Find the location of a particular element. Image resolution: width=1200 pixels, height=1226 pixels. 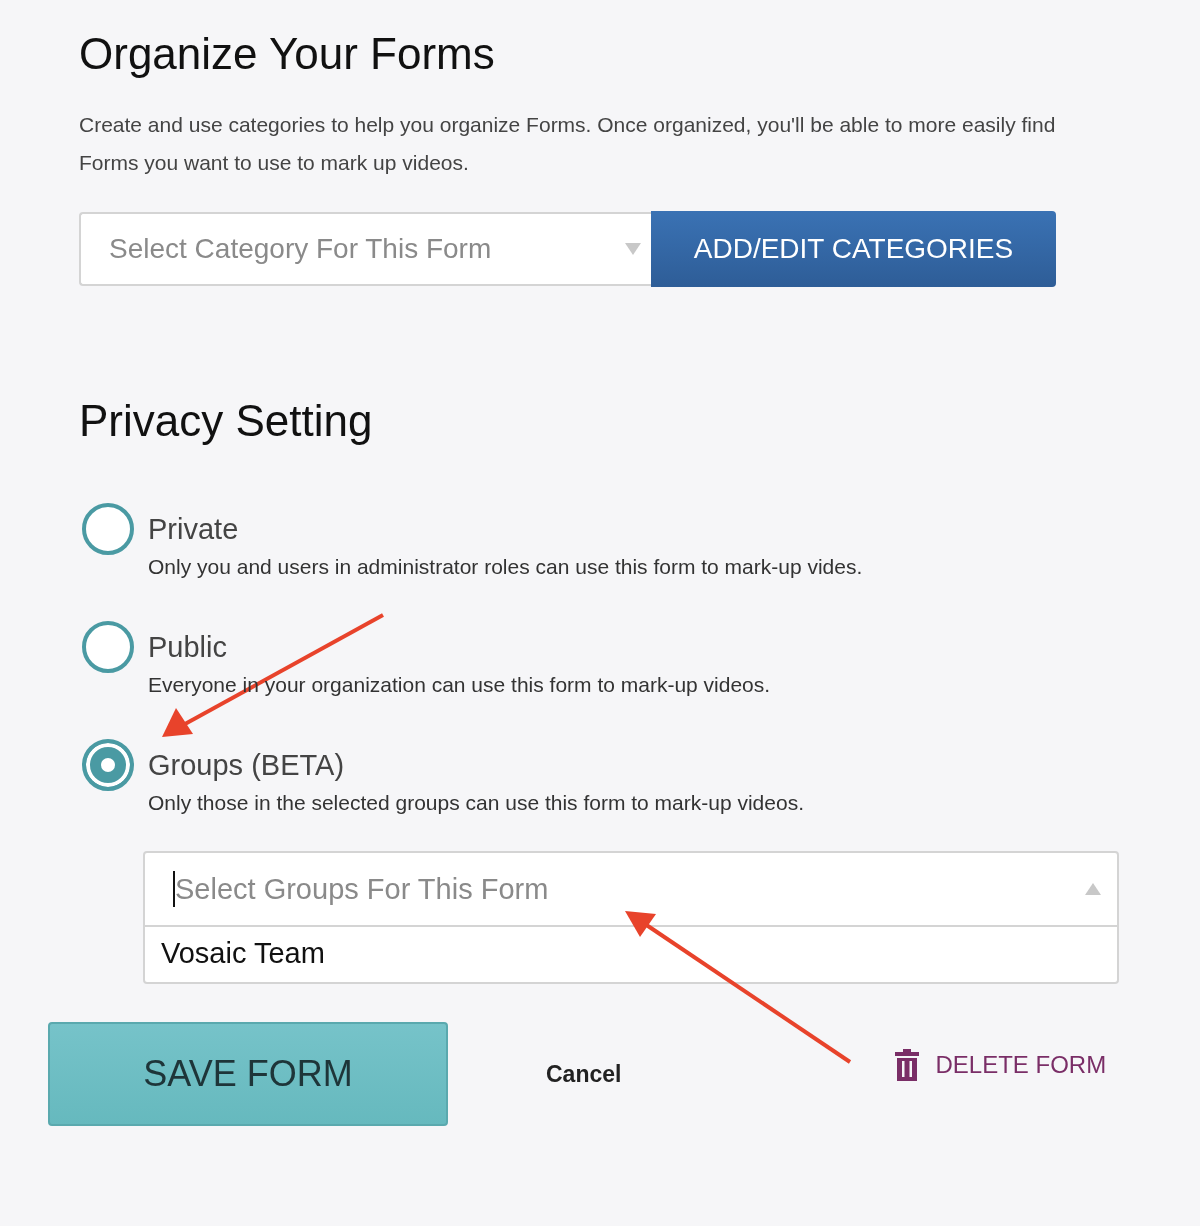

option-description: Only those in the selected groups can use this form to mark-up videos. is located at coordinates (476, 803).